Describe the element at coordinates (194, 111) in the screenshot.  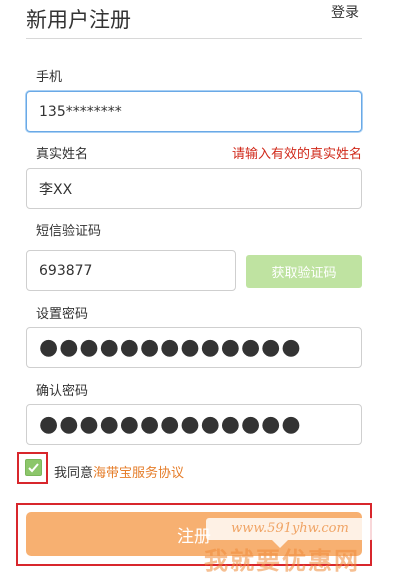
I see `phone-input` at that location.